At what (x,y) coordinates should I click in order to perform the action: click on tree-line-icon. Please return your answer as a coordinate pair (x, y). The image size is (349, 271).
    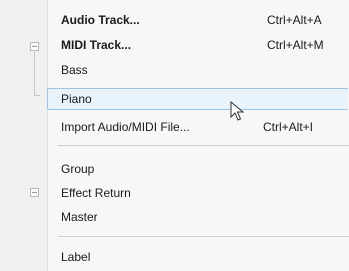
    Looking at the image, I should click on (34, 73).